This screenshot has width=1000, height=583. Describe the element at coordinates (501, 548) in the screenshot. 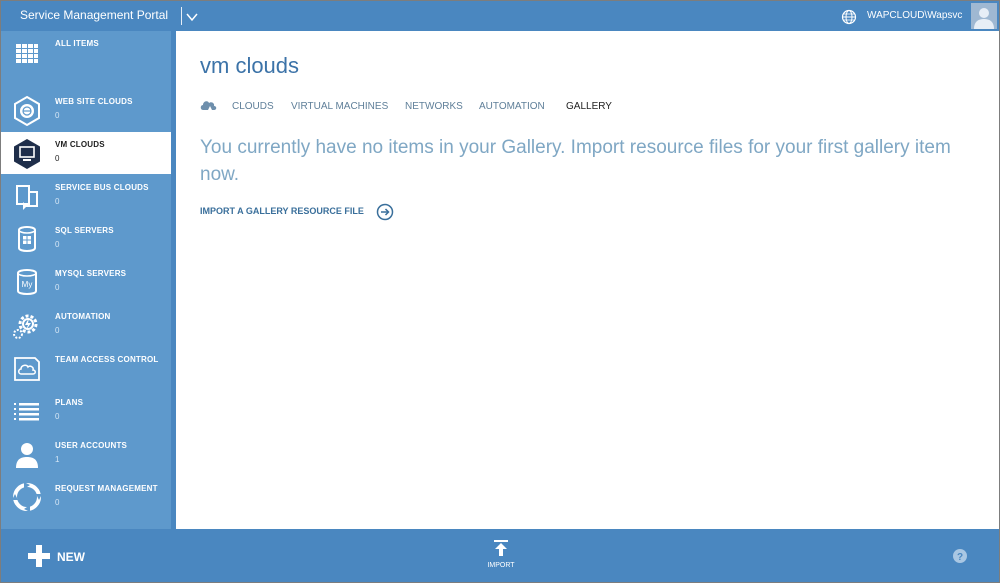

I see `upload-arrow-icon` at that location.